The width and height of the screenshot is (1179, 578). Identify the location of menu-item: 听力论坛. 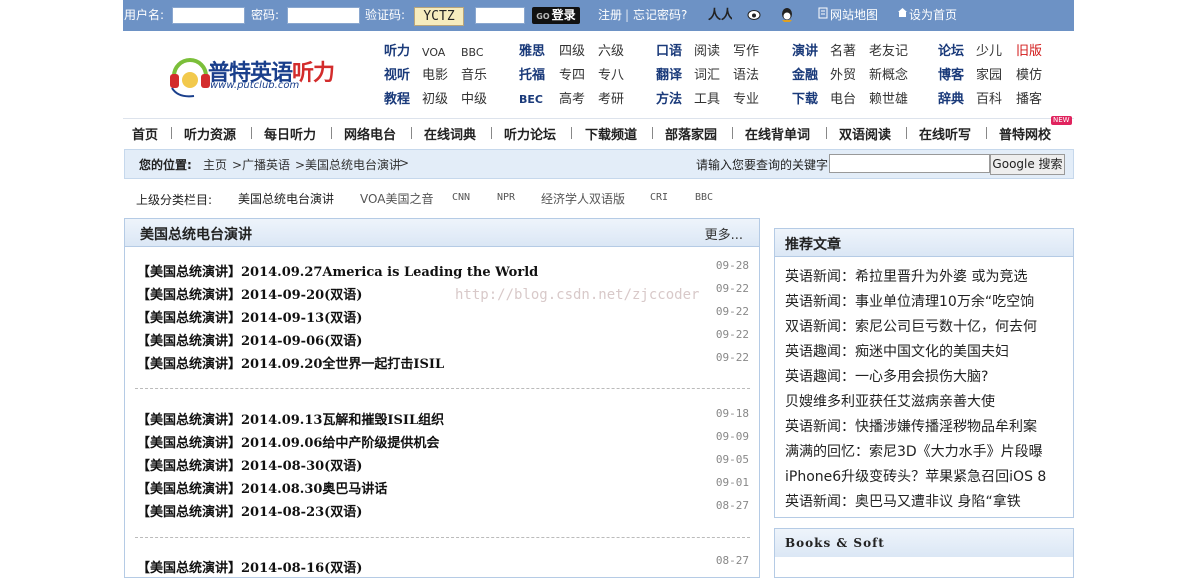
(530, 133).